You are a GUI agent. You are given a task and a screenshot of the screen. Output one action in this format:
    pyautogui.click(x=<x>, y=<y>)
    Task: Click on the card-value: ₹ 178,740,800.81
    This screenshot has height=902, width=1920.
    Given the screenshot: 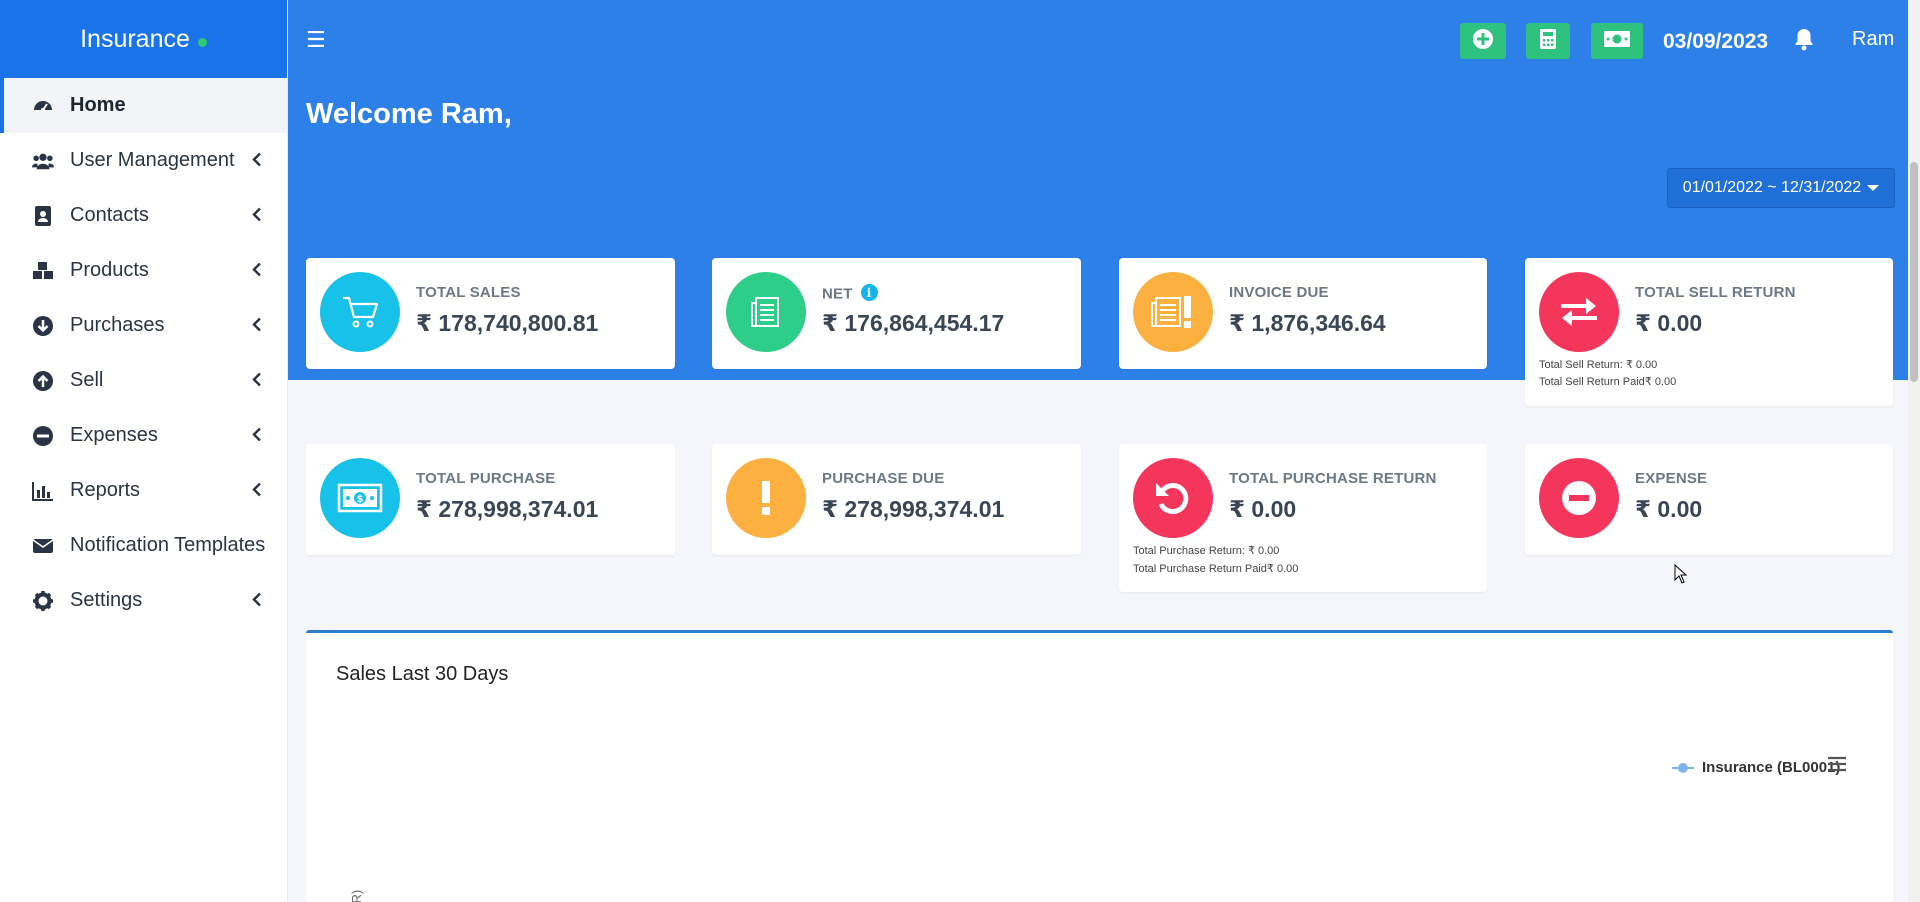 What is the action you would take?
    pyautogui.click(x=507, y=323)
    